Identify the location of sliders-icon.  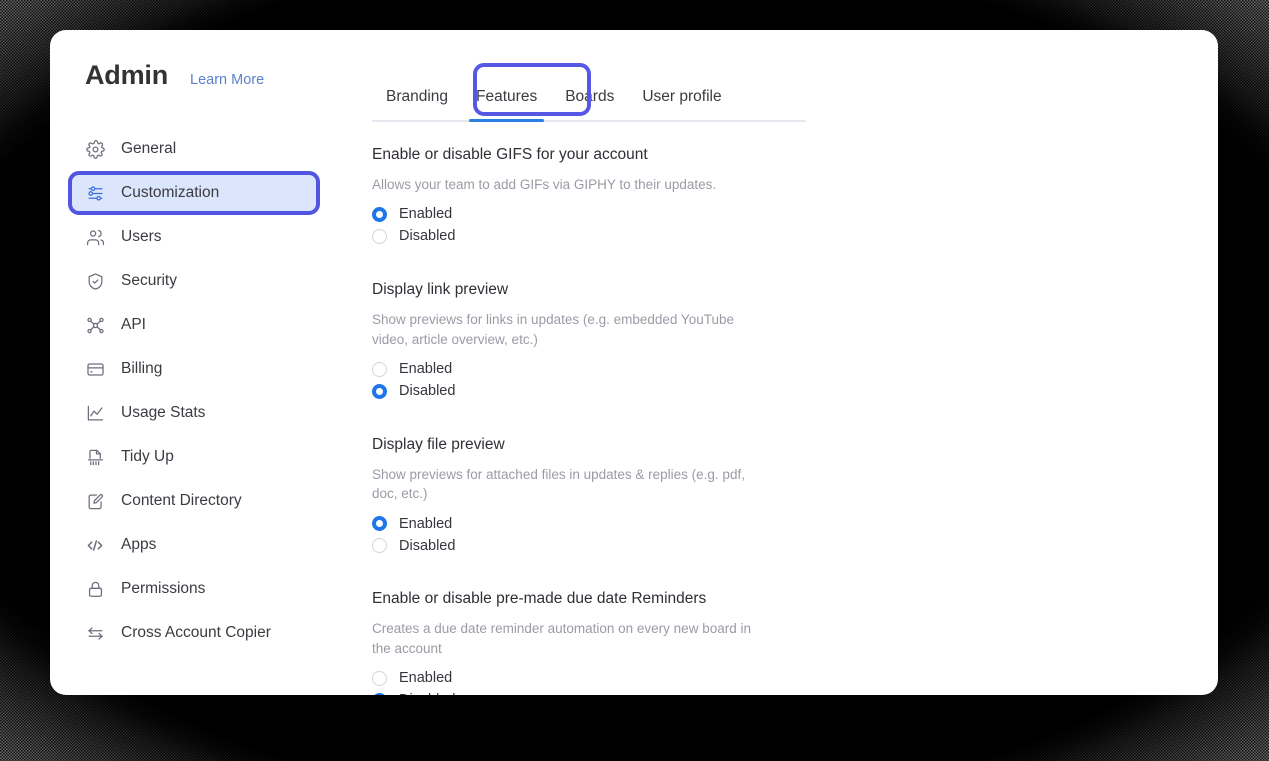
(95, 193).